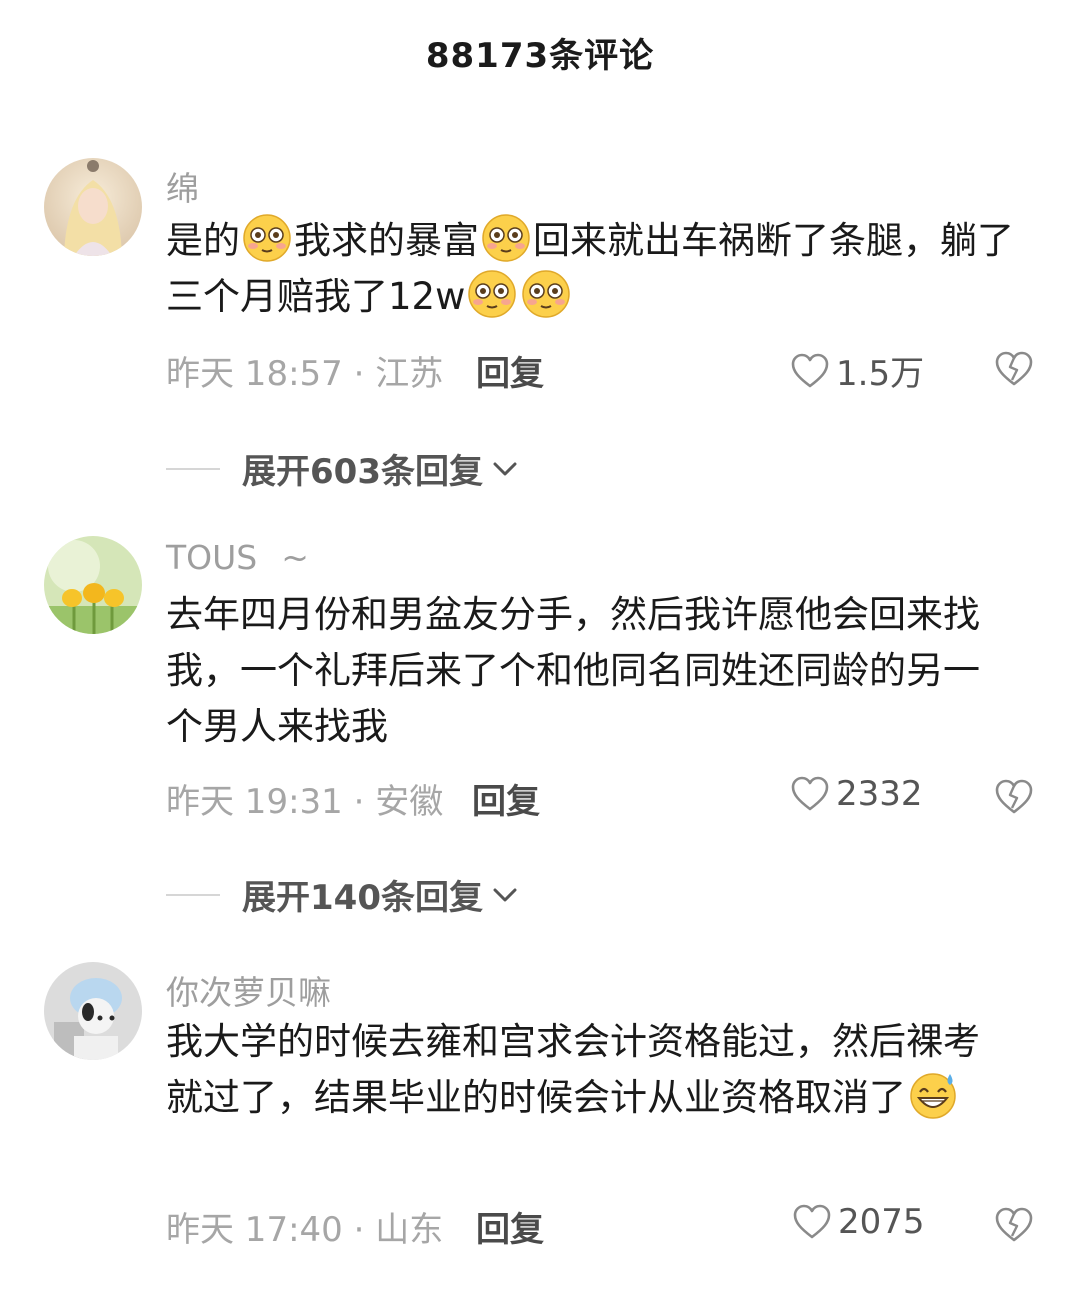  Describe the element at coordinates (881, 1222) in the screenshot. I see `like-count: 2075` at that location.